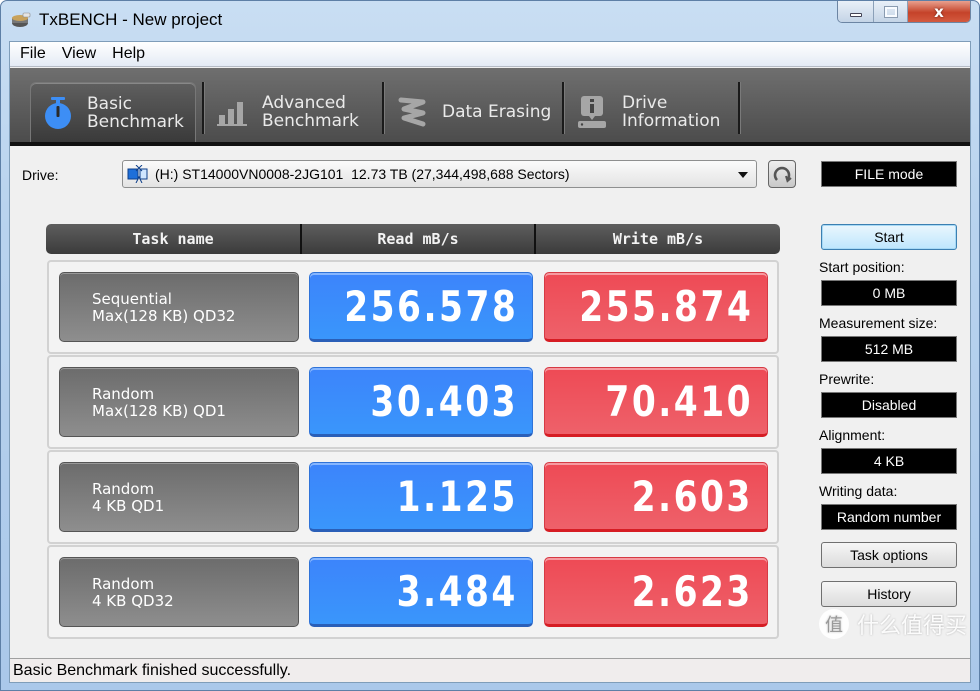  What do you see at coordinates (179, 497) in the screenshot?
I see `task-button: Random 4 KB QD1` at bounding box center [179, 497].